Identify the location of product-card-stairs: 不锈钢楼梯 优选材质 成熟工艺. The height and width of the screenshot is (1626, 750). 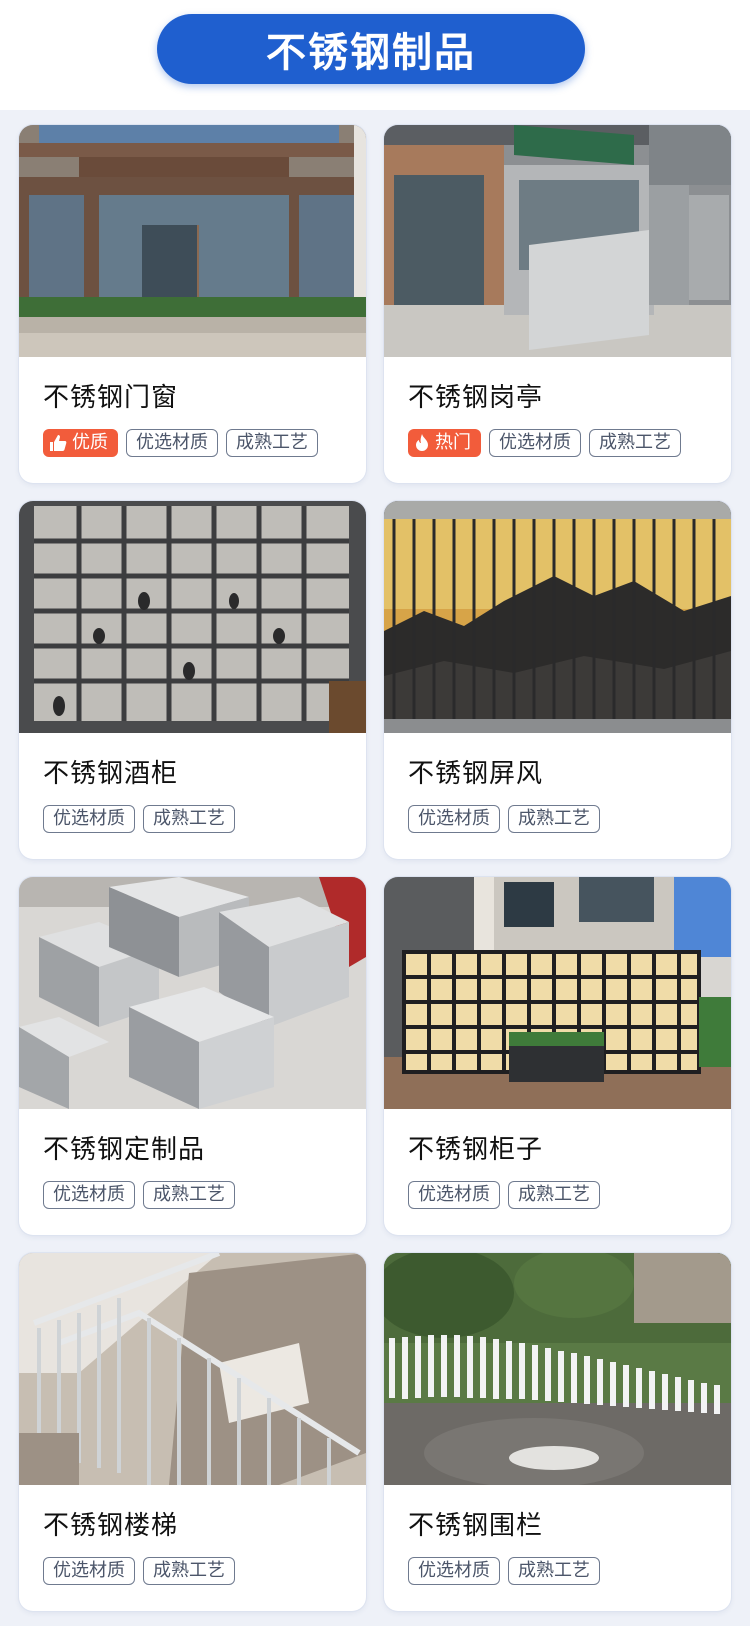
(192, 1432).